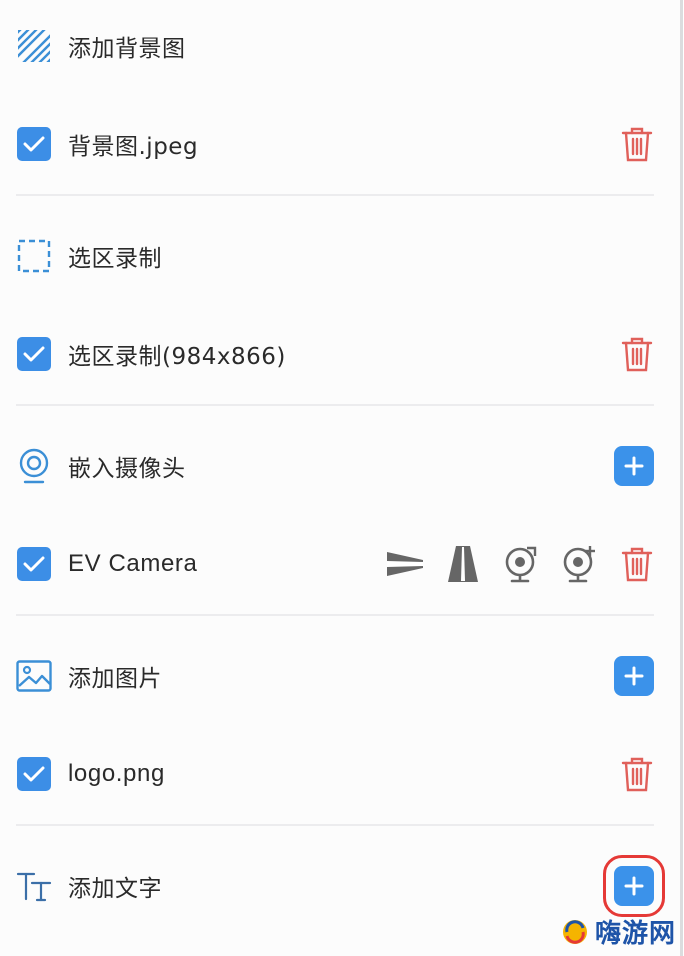 This screenshot has height=956, width=684. I want to click on region-item-label: 选区录制(984x866), so click(177, 357).